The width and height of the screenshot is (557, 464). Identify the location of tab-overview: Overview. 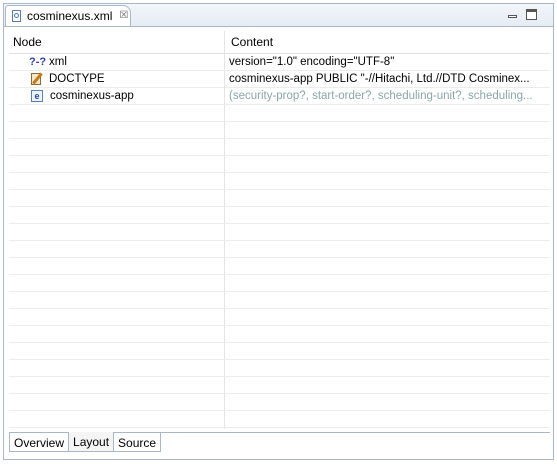
(39, 442).